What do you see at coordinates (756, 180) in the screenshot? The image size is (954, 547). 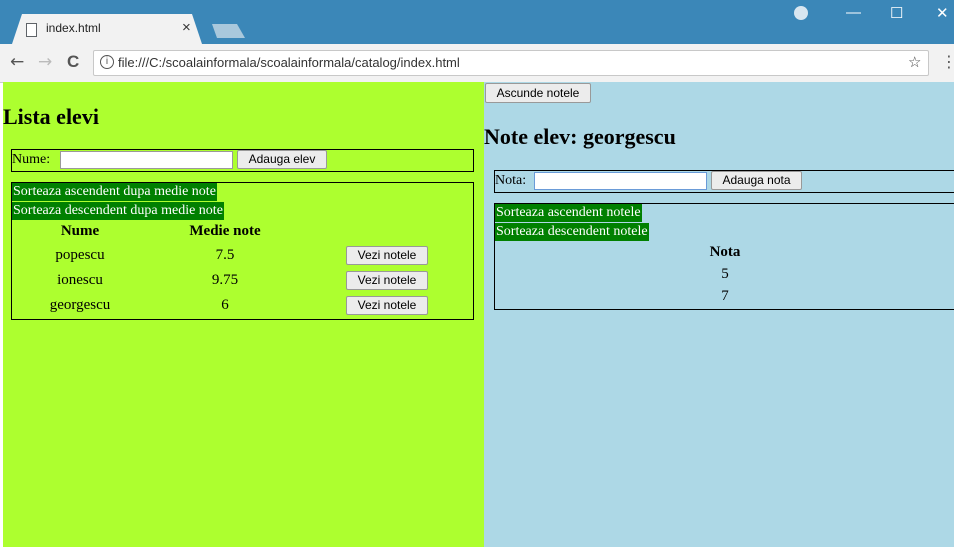 I see `add-grade-button: Adauga nota` at bounding box center [756, 180].